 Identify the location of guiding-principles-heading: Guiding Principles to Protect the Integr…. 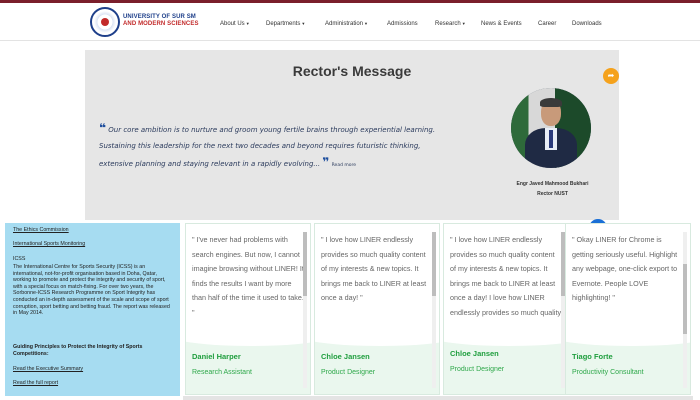
(78, 350).